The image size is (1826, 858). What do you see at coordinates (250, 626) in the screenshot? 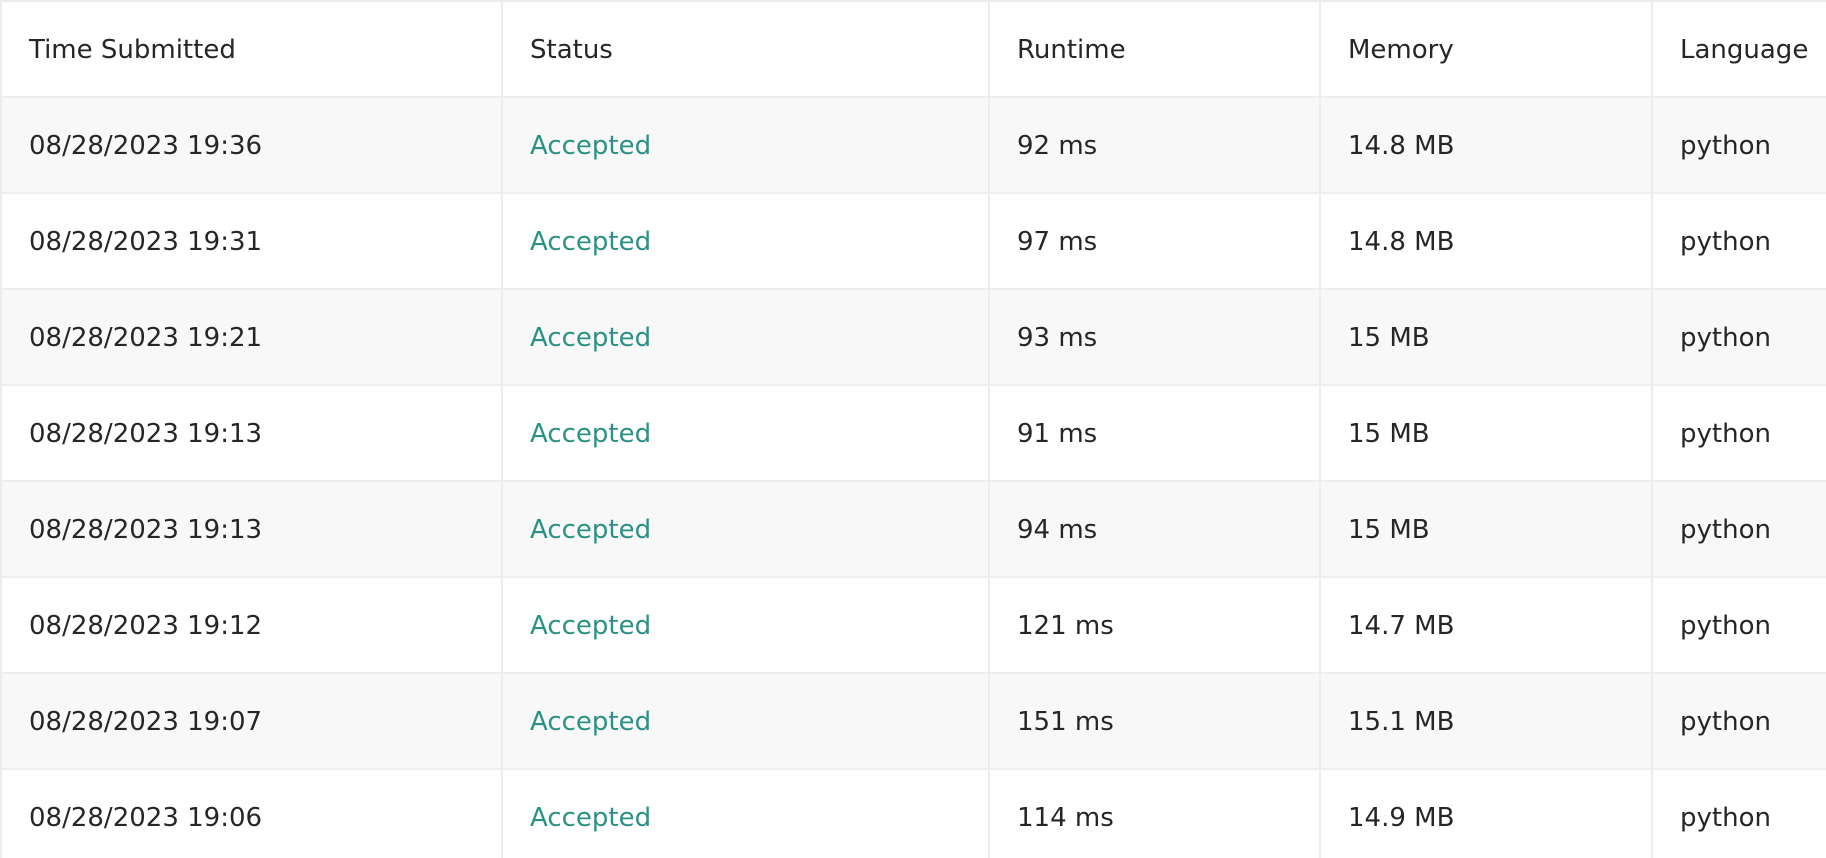
I see `time-submitted-cell: 08/28/2023 19:12` at bounding box center [250, 626].